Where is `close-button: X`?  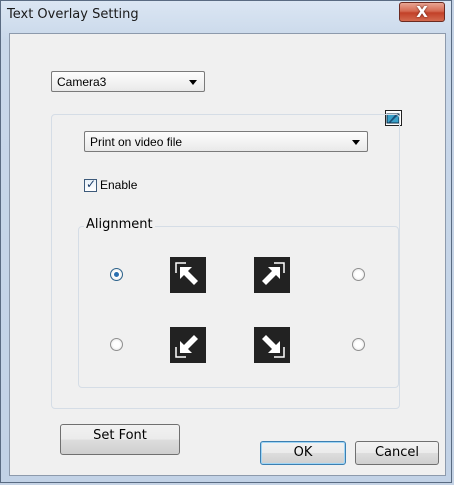 close-button: X is located at coordinates (422, 12).